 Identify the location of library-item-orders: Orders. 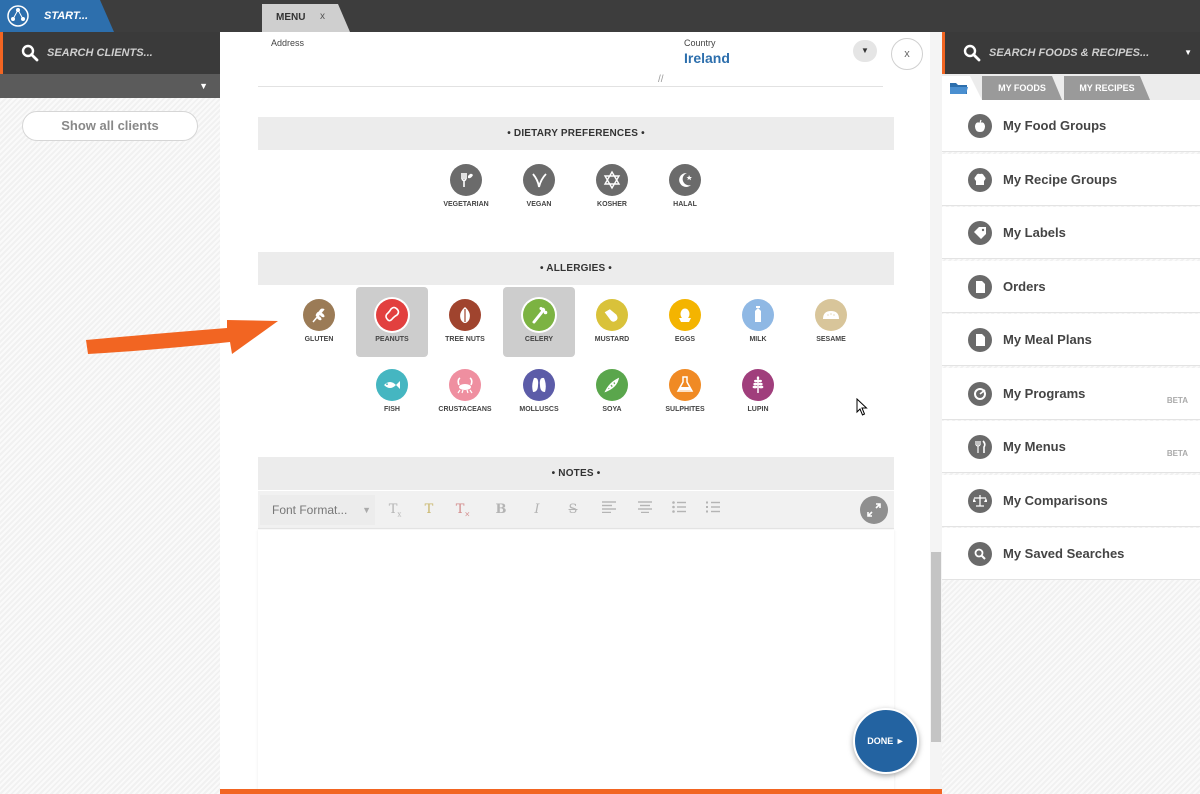
(1071, 286).